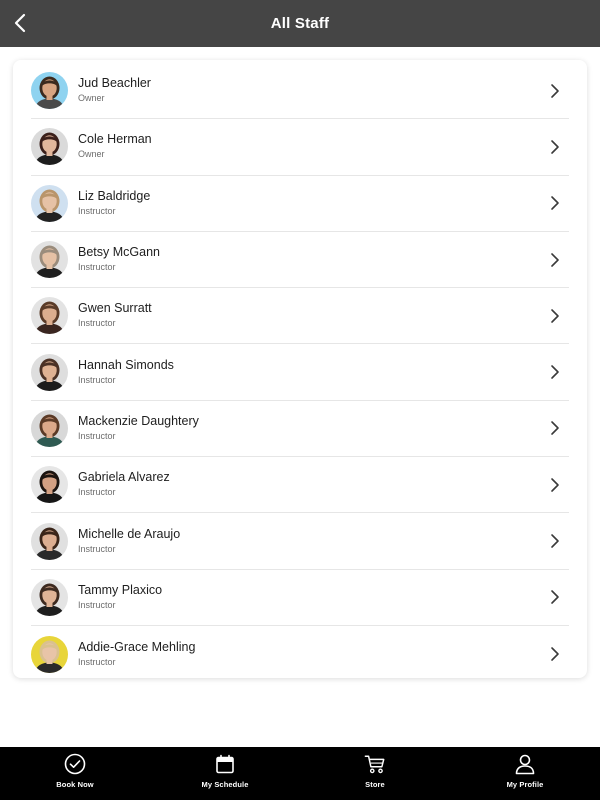 The image size is (600, 800). What do you see at coordinates (300, 541) in the screenshot?
I see `staff-row: Michelle de Araujo Instructor` at bounding box center [300, 541].